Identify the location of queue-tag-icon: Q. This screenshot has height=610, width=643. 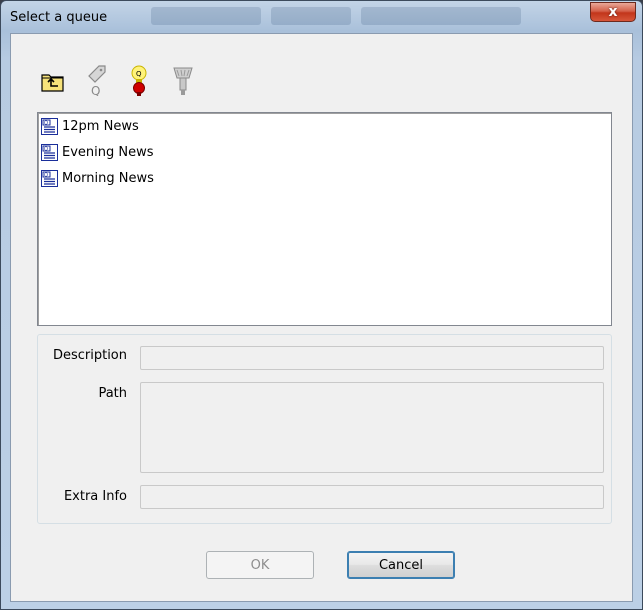
(97, 80).